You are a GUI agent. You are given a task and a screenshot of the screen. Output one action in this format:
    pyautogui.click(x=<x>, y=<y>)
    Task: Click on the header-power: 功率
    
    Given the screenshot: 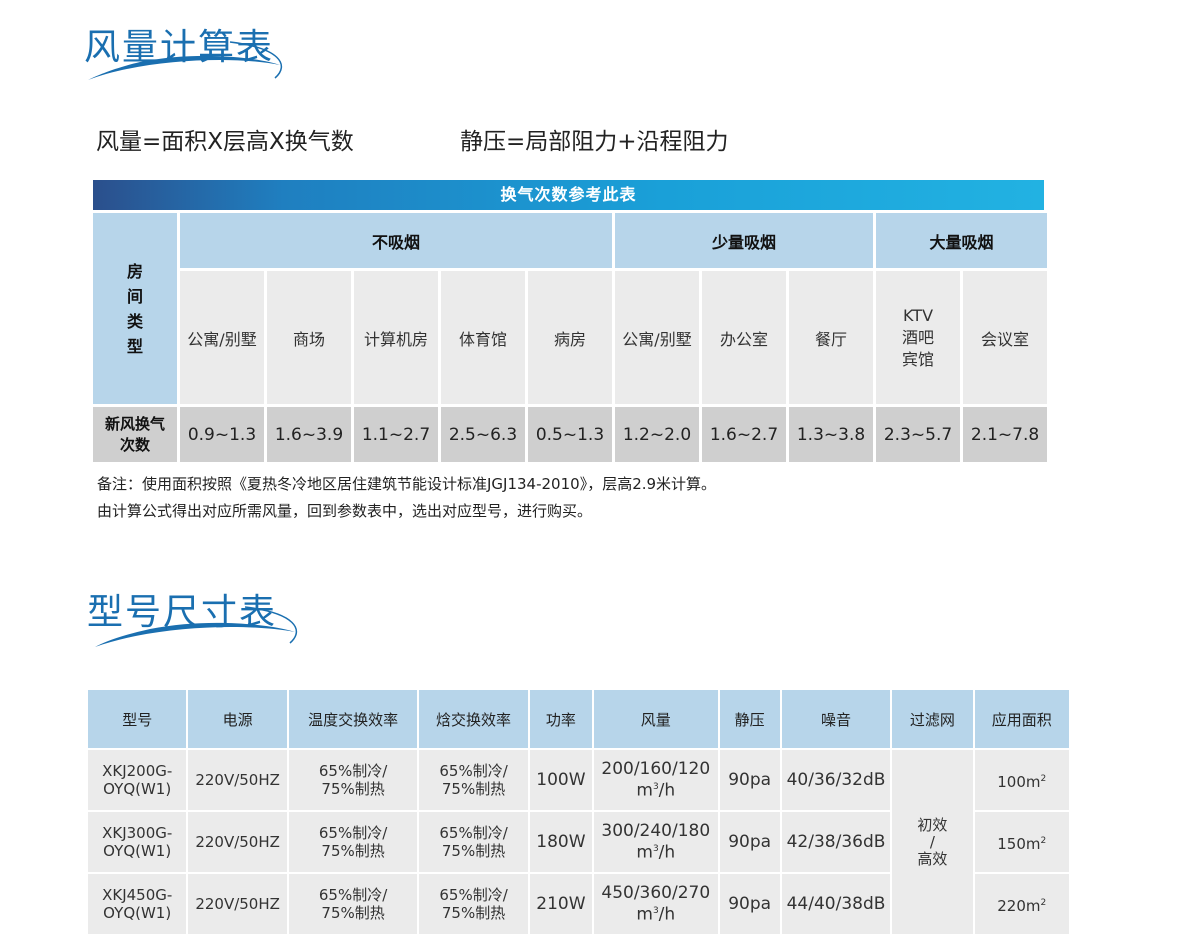 What is the action you would take?
    pyautogui.click(x=561, y=719)
    